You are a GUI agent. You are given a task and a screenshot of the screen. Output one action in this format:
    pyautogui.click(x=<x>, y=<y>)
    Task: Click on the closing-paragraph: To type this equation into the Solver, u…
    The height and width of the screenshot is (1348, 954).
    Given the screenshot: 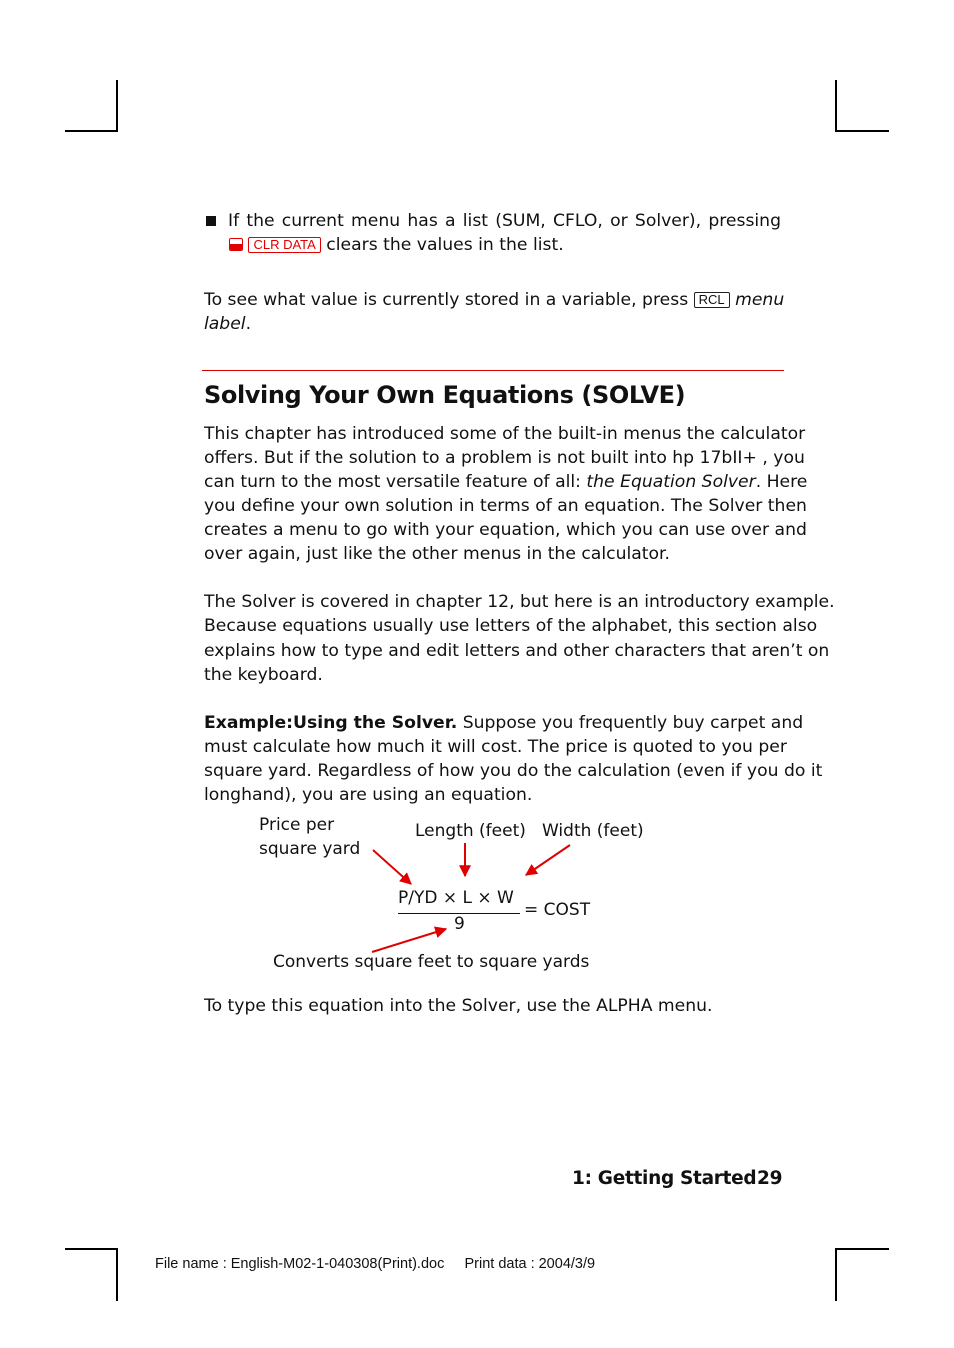 What is the action you would take?
    pyautogui.click(x=458, y=1006)
    